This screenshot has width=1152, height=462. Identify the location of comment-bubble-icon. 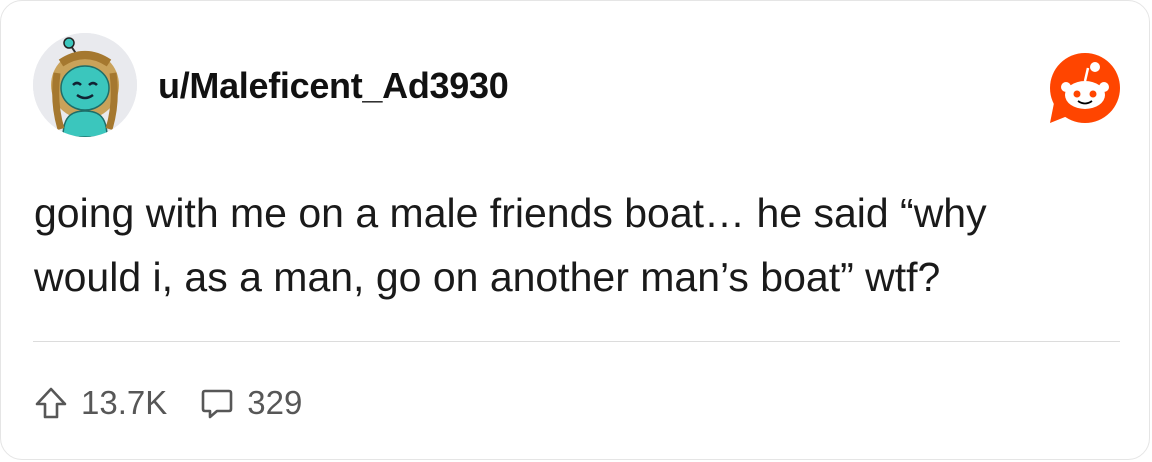
(217, 404).